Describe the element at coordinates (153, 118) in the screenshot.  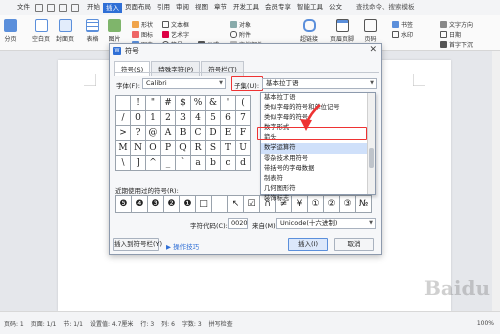
I see `symbol-cell: 1` at that location.